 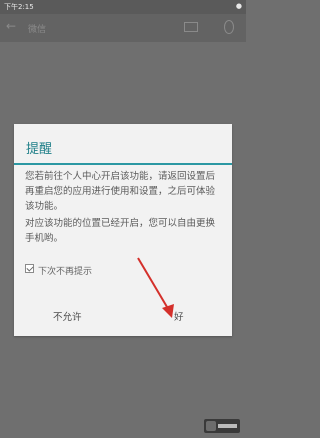 I want to click on profile-icon, so click(x=229, y=27).